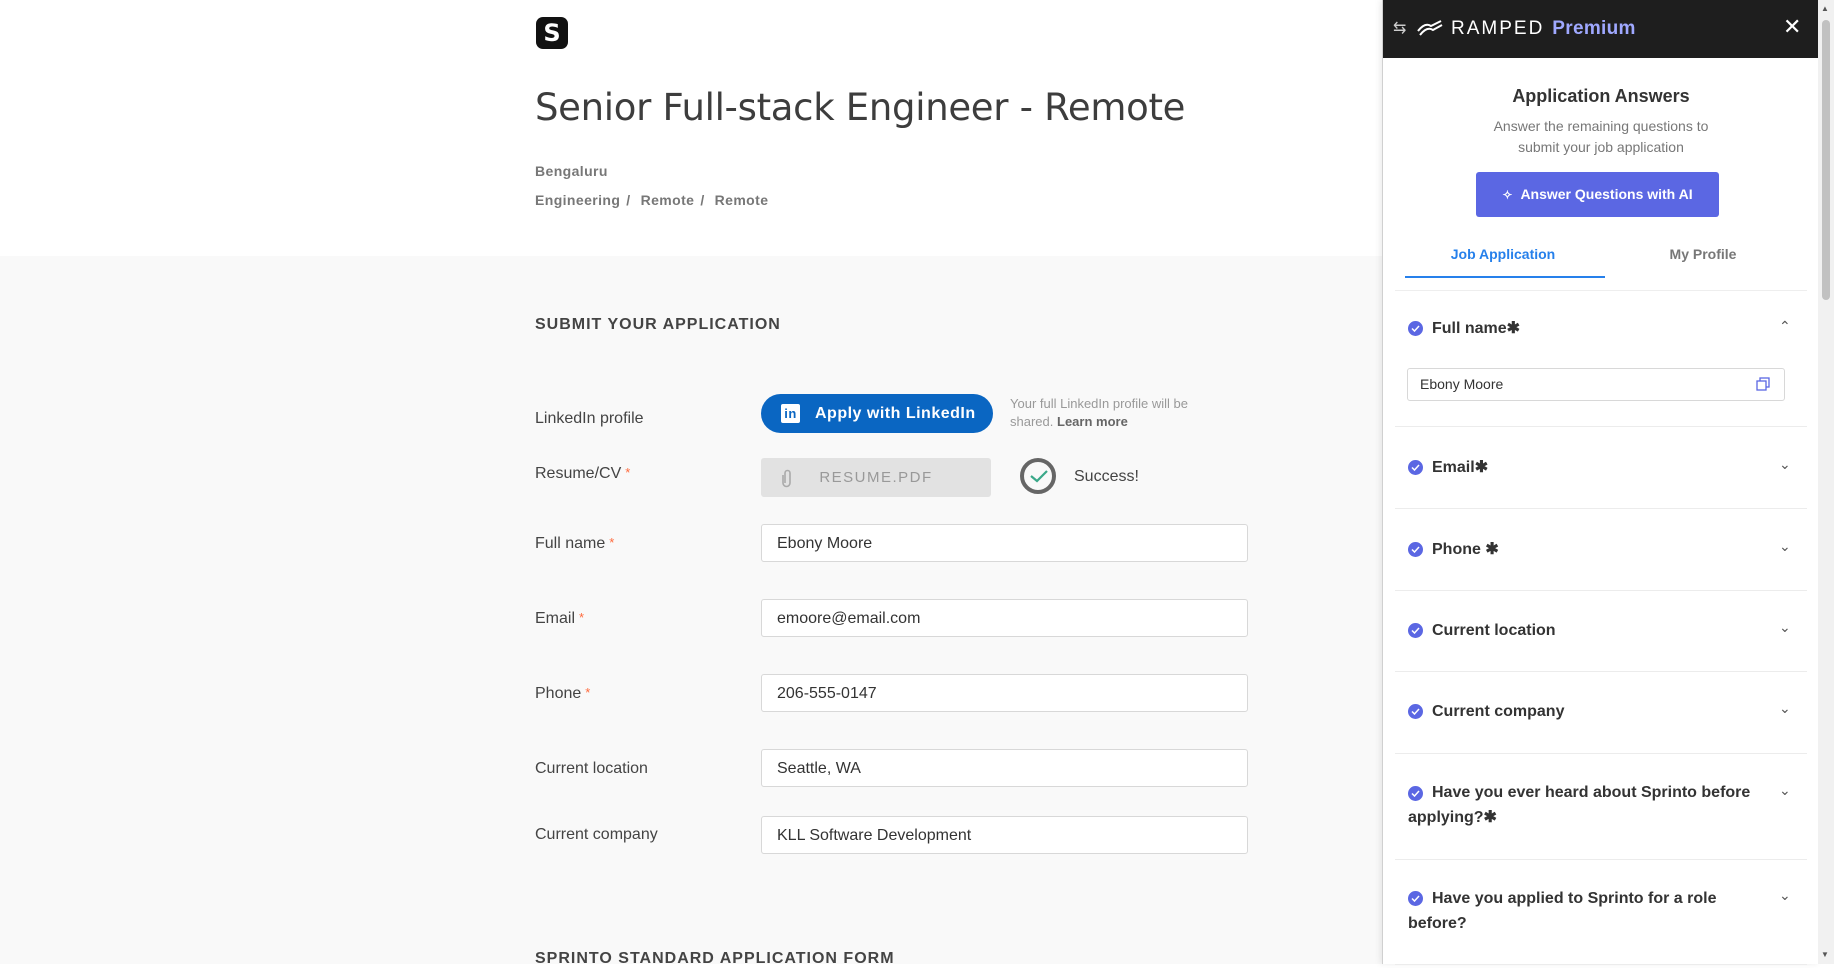  What do you see at coordinates (1601, 290) in the screenshot?
I see `tab-divider` at bounding box center [1601, 290].